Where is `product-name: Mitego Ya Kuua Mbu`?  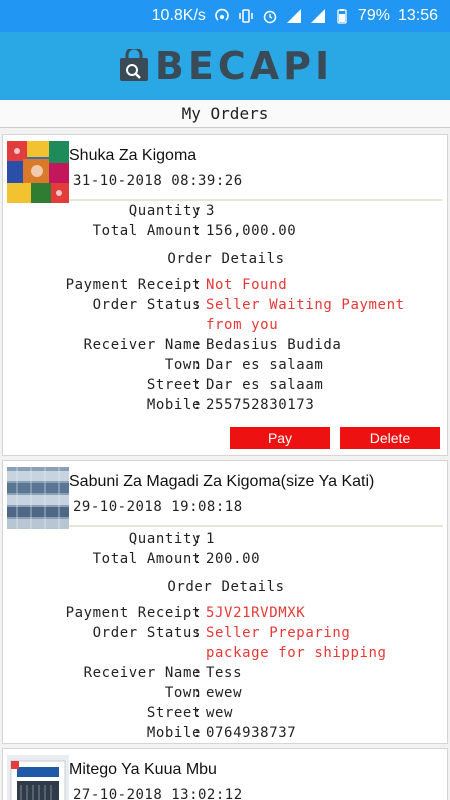
product-name: Mitego Ya Kuua Mbu is located at coordinates (143, 770).